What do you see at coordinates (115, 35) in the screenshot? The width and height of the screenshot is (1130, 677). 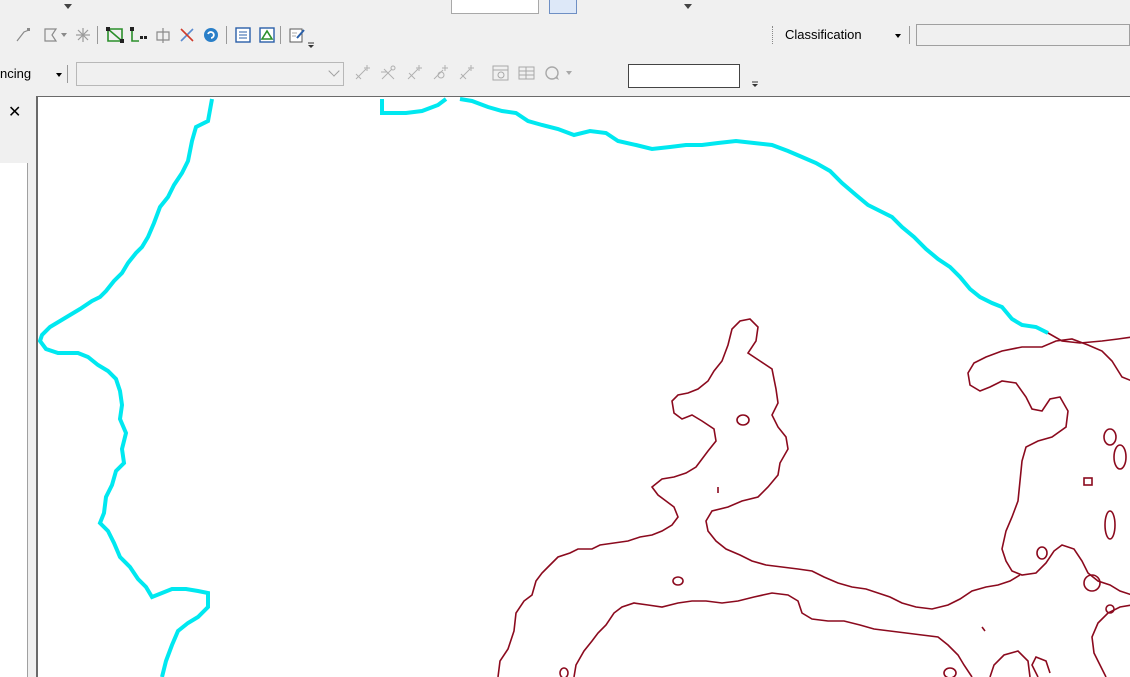 I see `topology-edit-icon` at bounding box center [115, 35].